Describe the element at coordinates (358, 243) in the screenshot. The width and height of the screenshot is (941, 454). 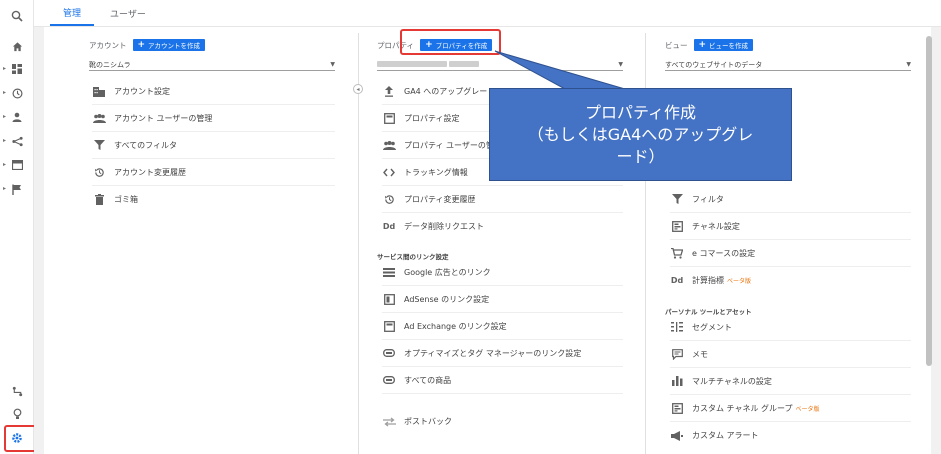
I see `column-divider` at that location.